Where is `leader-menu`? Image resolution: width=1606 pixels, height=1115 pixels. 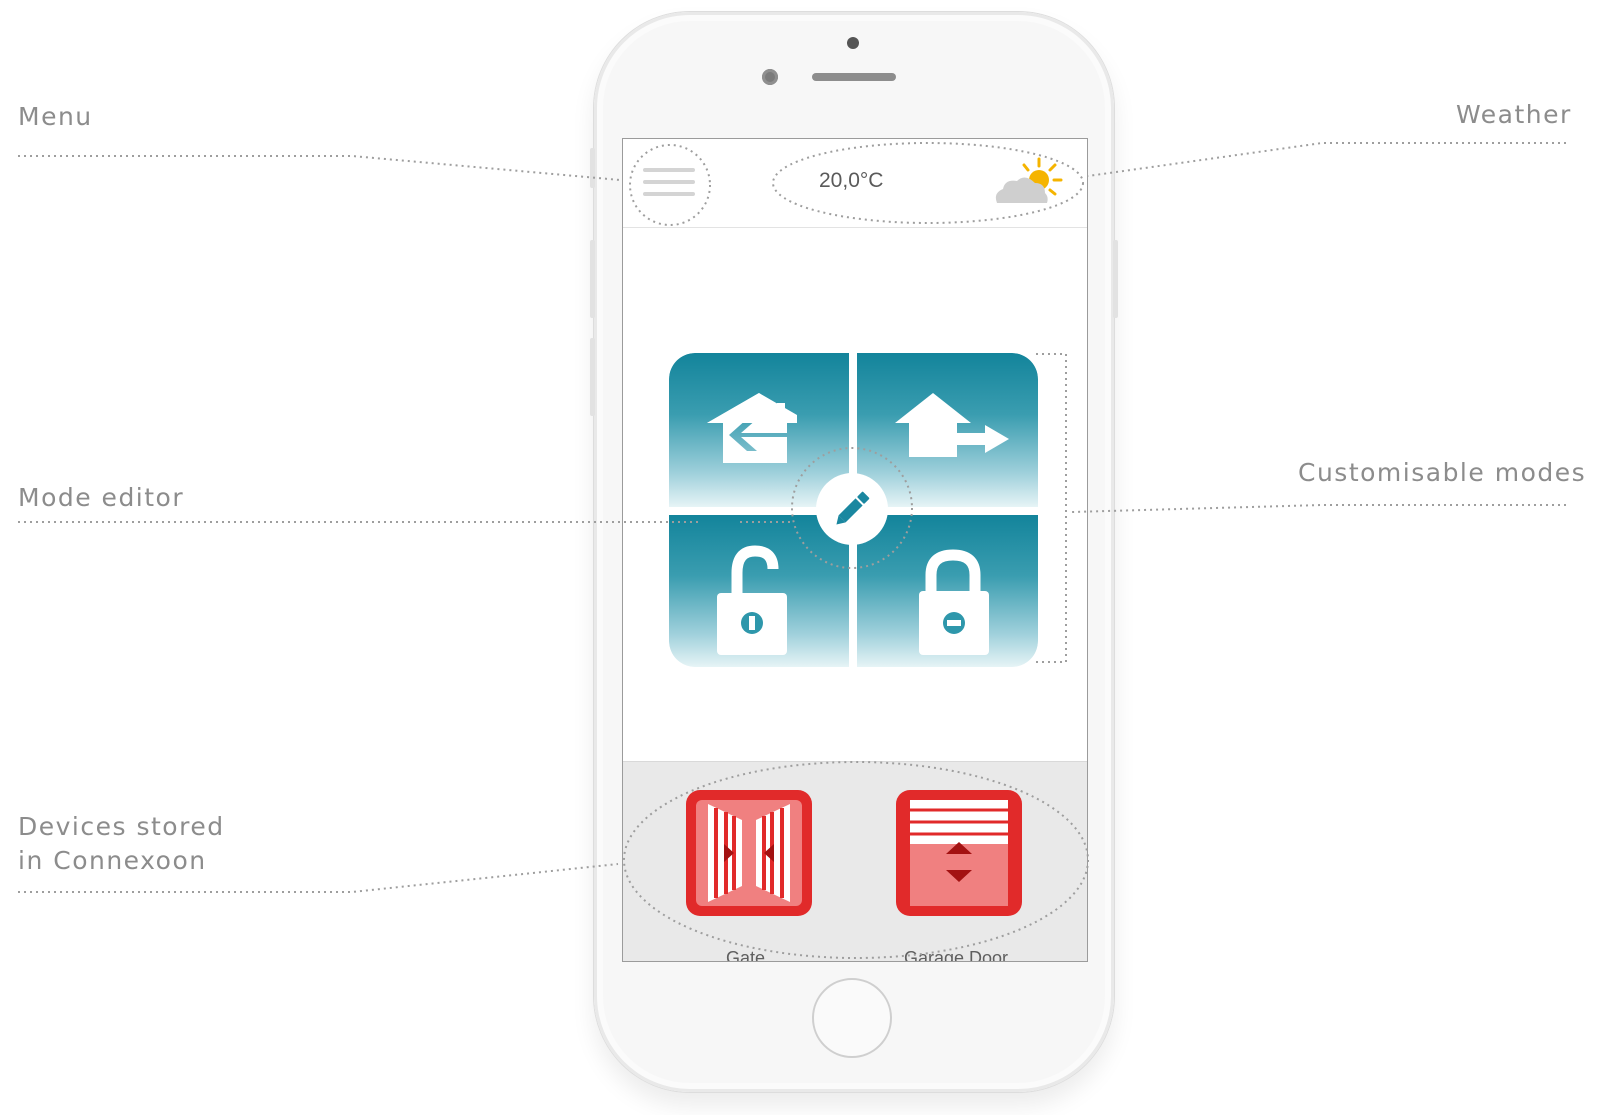 leader-menu is located at coordinates (319, 168).